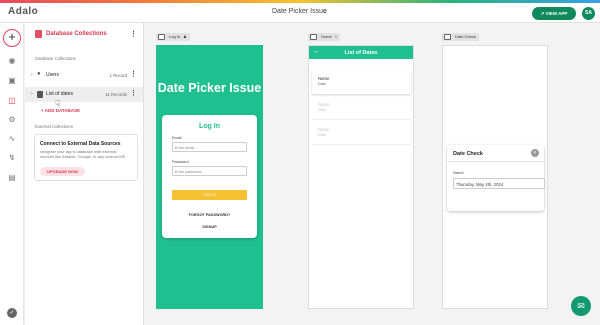  What do you see at coordinates (554, 13) in the screenshot?
I see `view-app-button: ↗ VIEW APP` at bounding box center [554, 13].